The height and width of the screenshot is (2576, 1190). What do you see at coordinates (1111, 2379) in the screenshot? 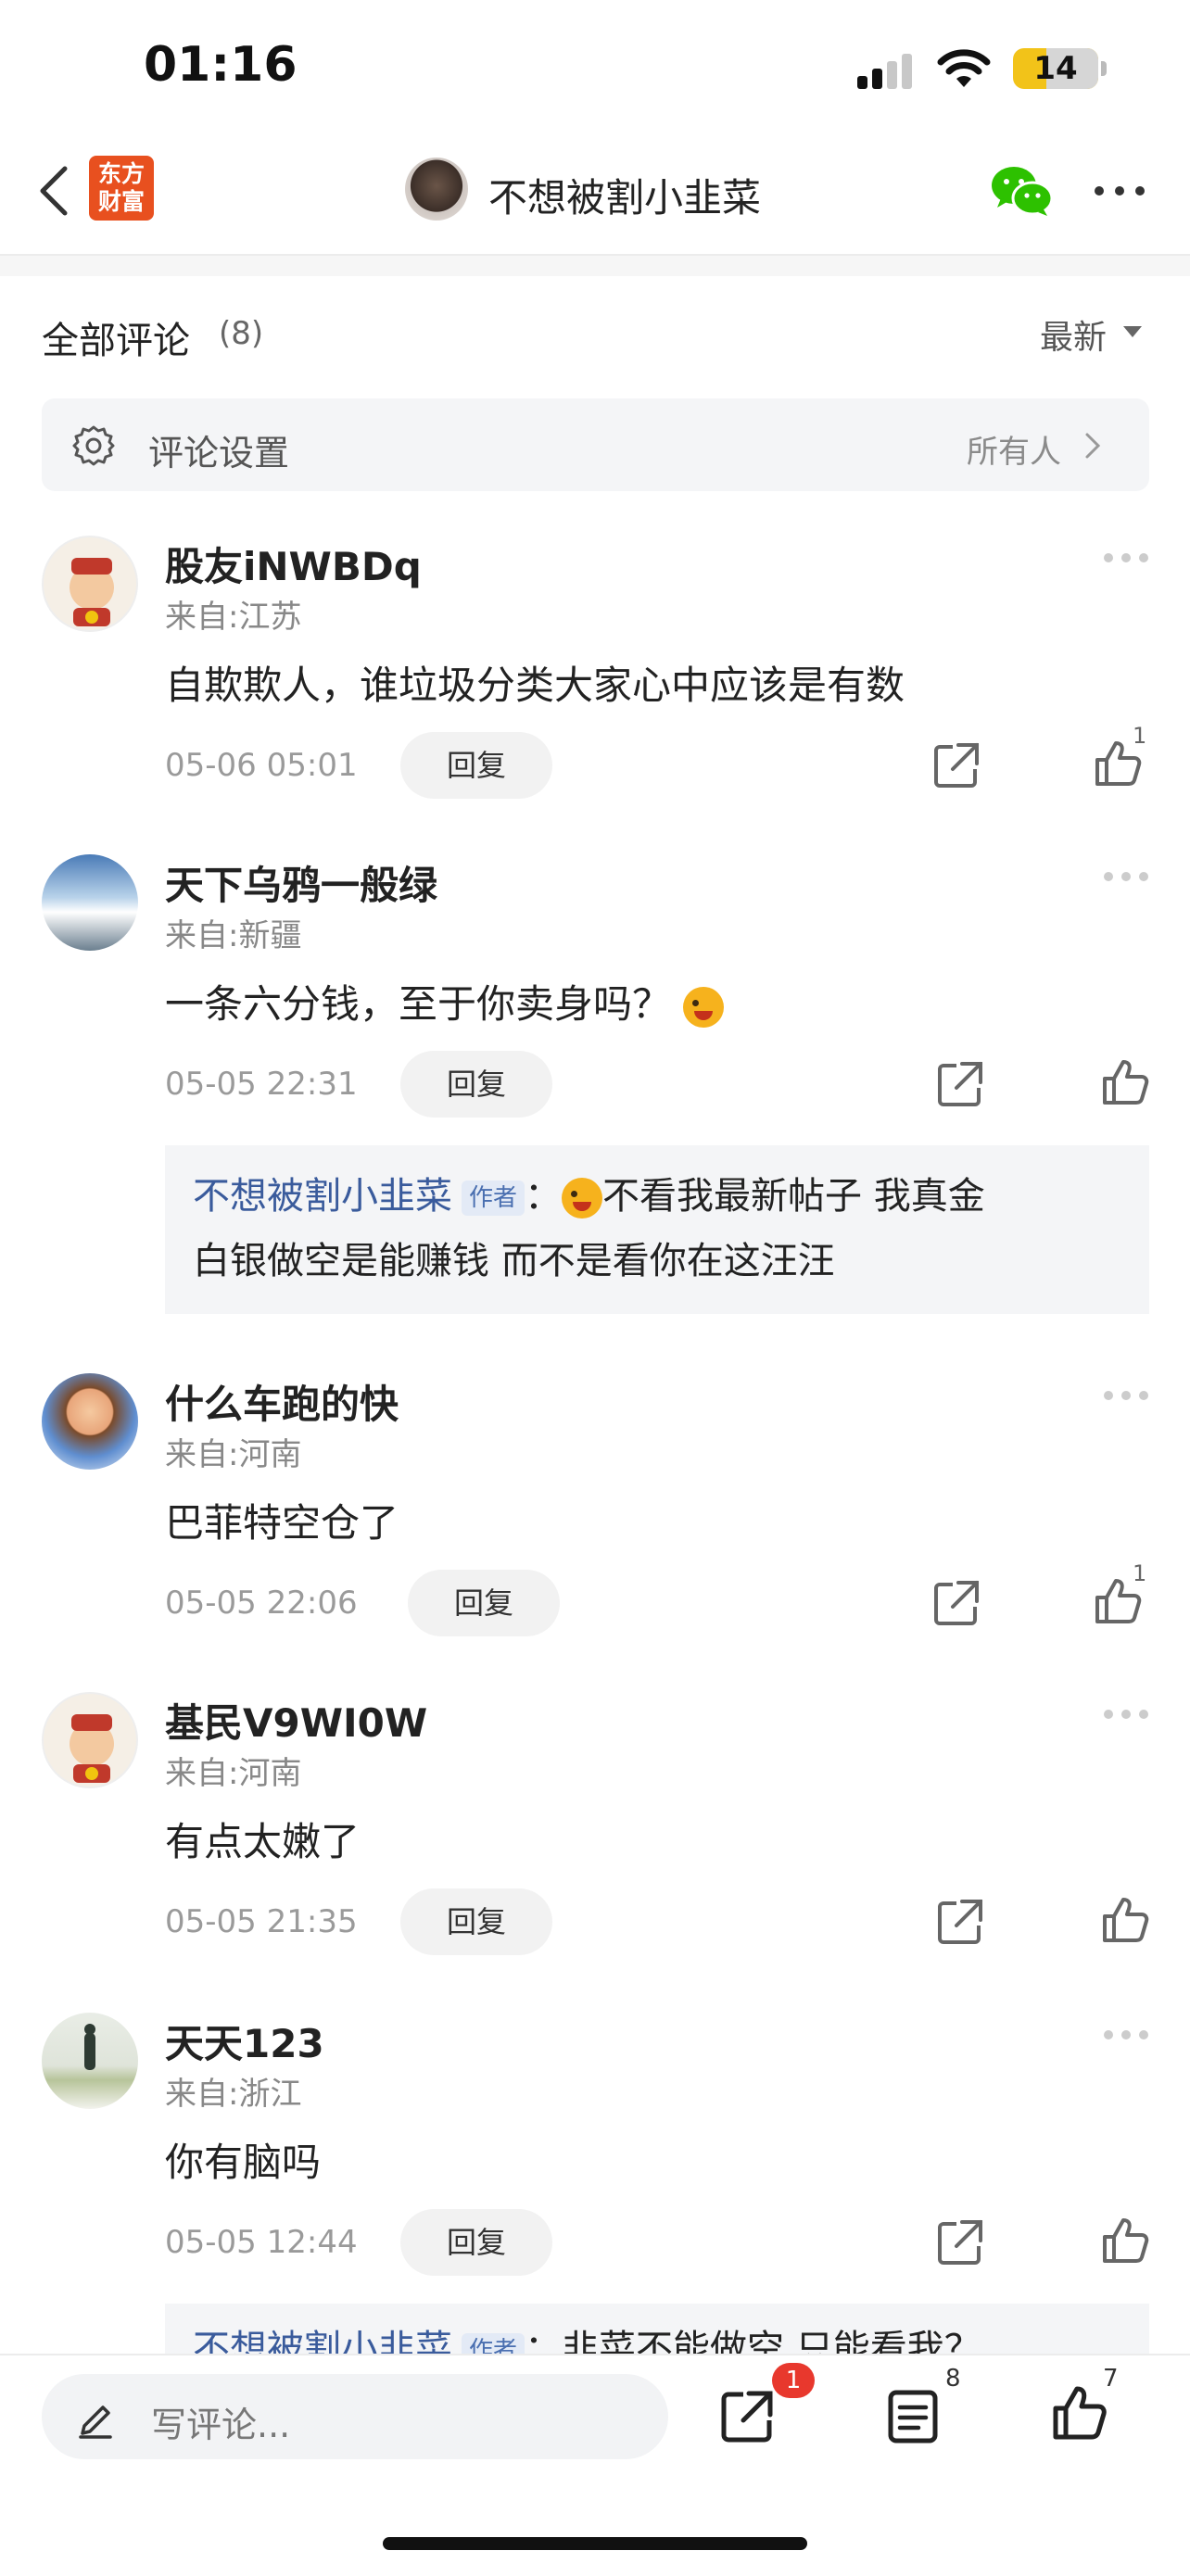
I see `like-total: 7` at bounding box center [1111, 2379].